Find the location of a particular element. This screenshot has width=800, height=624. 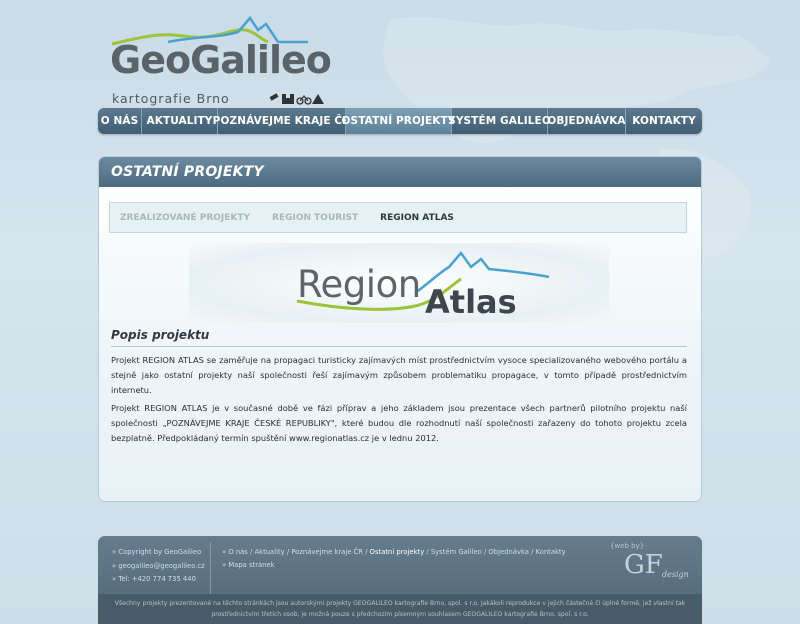

footer-copyright: » Copyright by GeoGalileo is located at coordinates (157, 552).